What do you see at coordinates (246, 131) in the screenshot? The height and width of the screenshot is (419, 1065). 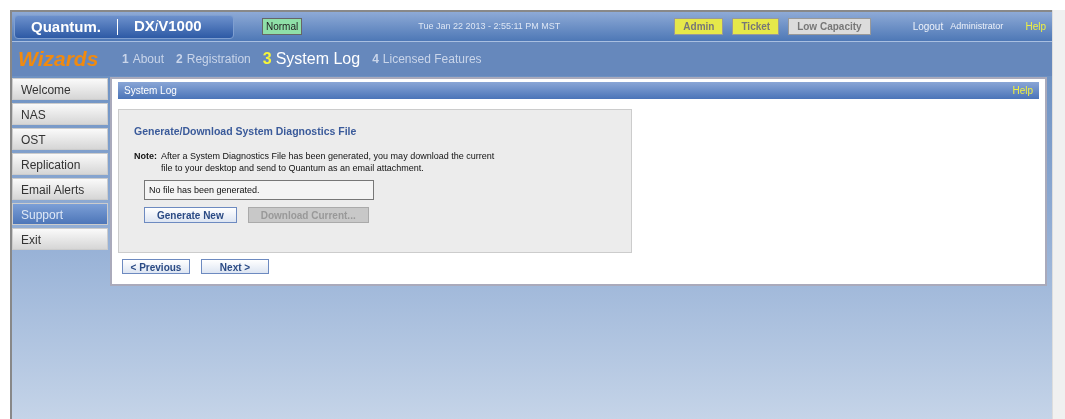 I see `section-title: Generate/Download System Diagnostics File` at bounding box center [246, 131].